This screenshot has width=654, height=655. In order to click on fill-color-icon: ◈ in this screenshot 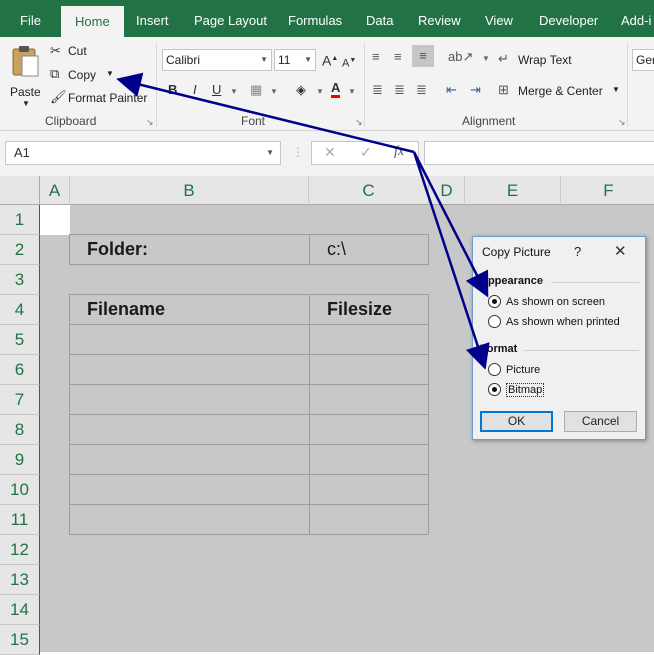, I will do `click(301, 90)`.